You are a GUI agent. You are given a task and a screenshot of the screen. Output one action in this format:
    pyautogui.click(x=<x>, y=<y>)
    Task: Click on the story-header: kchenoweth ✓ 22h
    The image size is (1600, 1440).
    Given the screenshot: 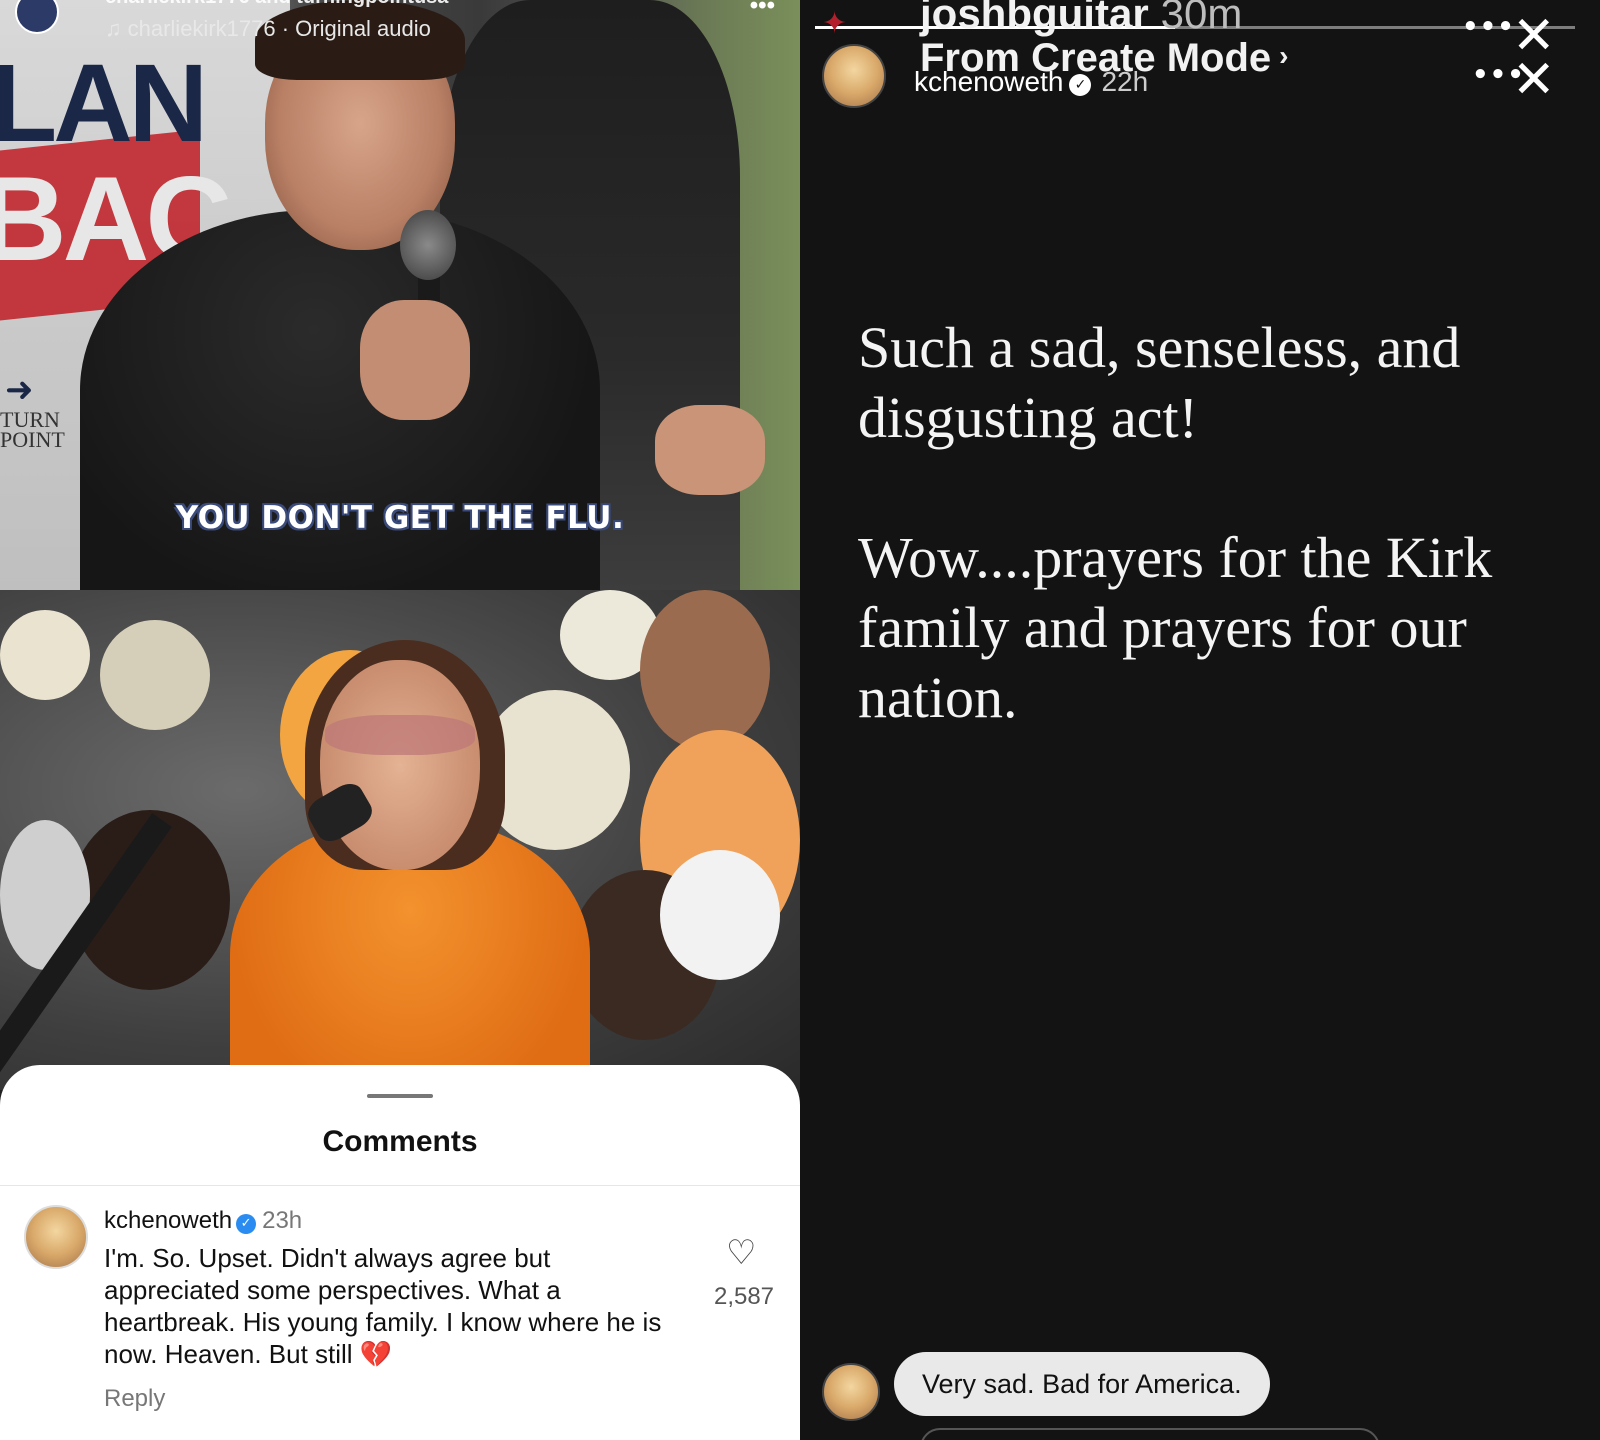 What is the action you would take?
    pyautogui.click(x=1031, y=82)
    